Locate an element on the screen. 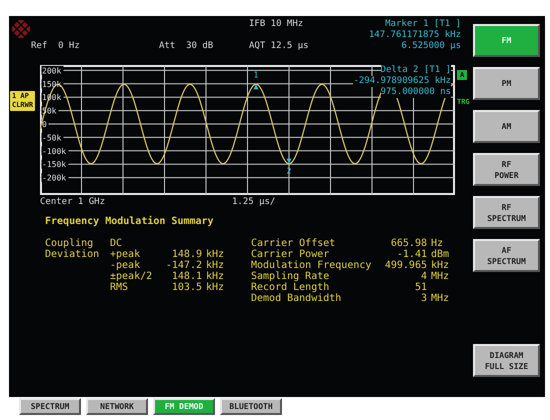 The width and height of the screenshot is (550, 420). softkey-button: PM is located at coordinates (506, 83).